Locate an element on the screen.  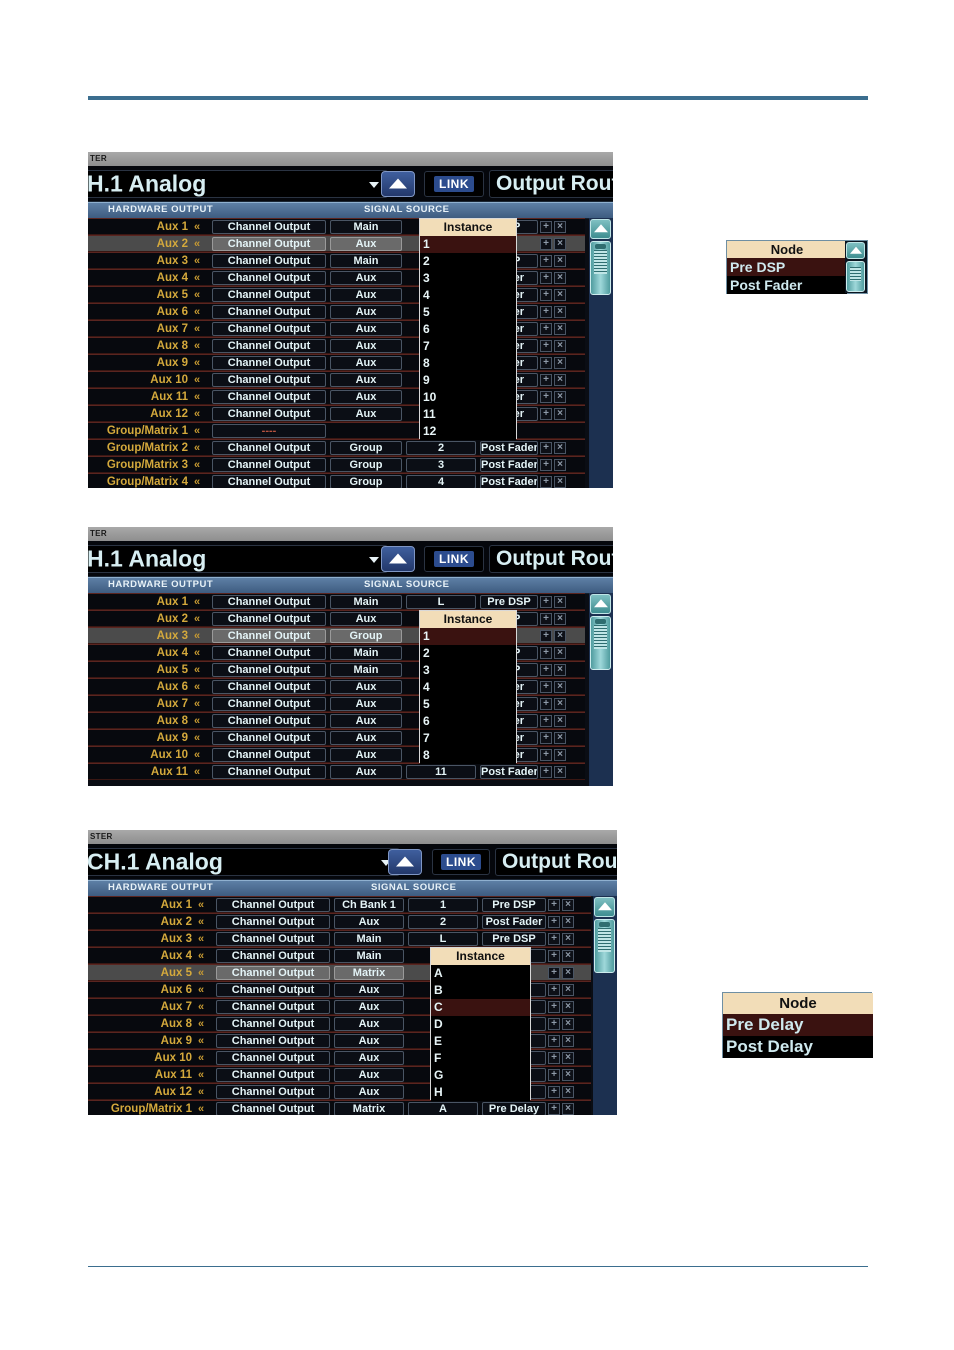
node-option-post-fader: Post Fader is located at coordinates (787, 285).